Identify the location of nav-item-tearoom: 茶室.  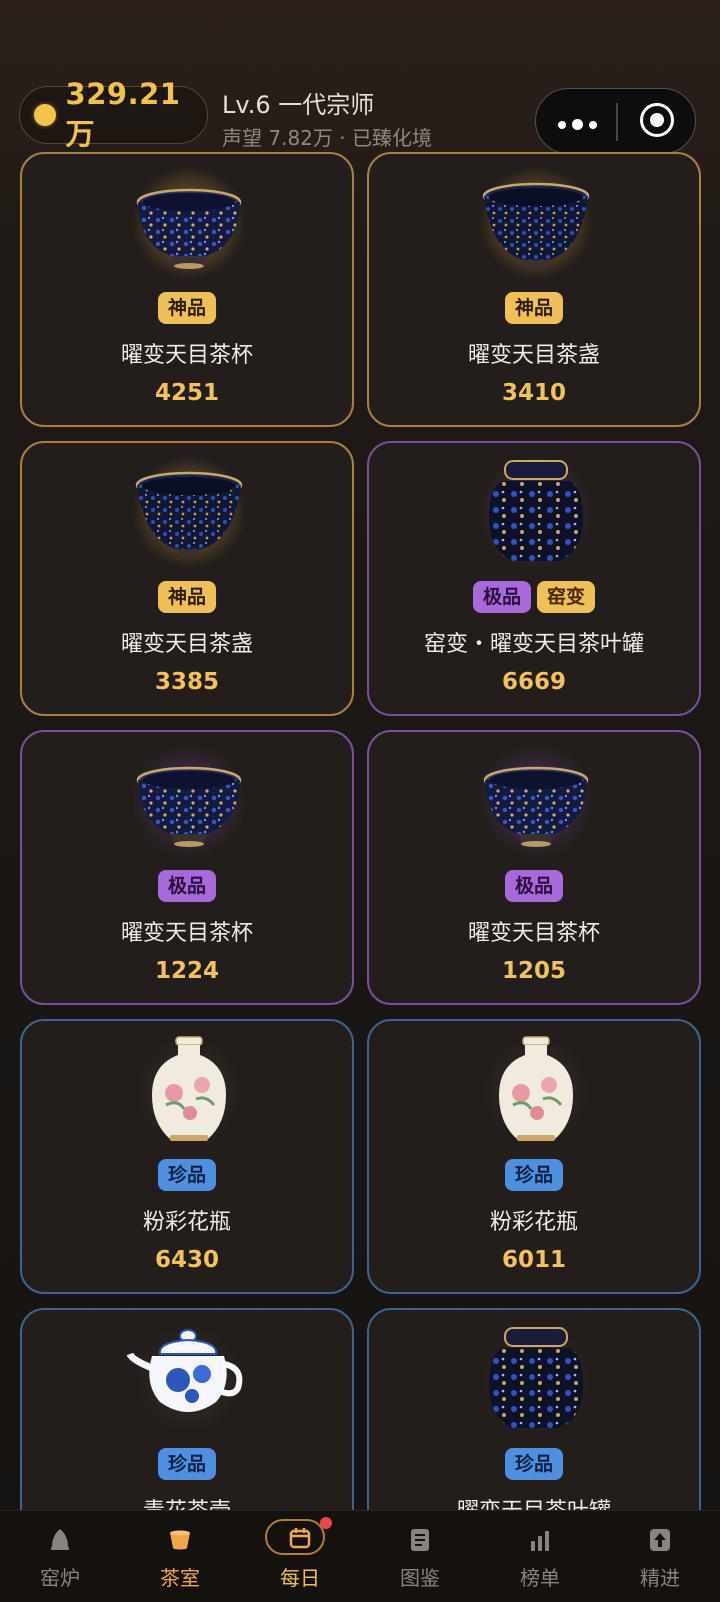
(180, 1556).